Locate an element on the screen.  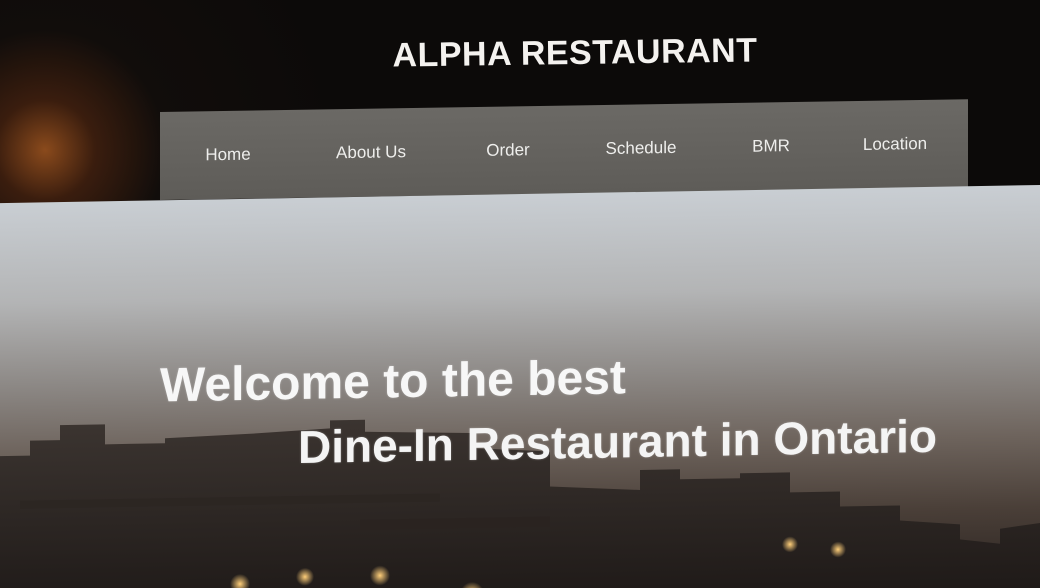
hero-heading-line1: Welcome to the best is located at coordinates (393, 382).